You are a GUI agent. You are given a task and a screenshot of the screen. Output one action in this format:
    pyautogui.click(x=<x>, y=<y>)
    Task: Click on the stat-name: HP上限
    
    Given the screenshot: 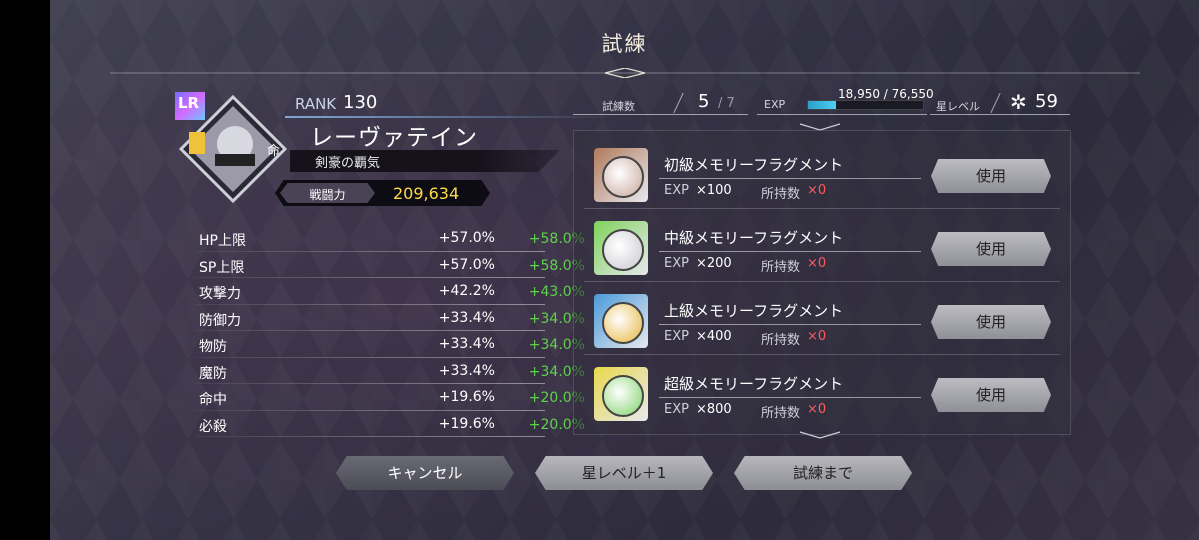 What is the action you would take?
    pyautogui.click(x=222, y=241)
    